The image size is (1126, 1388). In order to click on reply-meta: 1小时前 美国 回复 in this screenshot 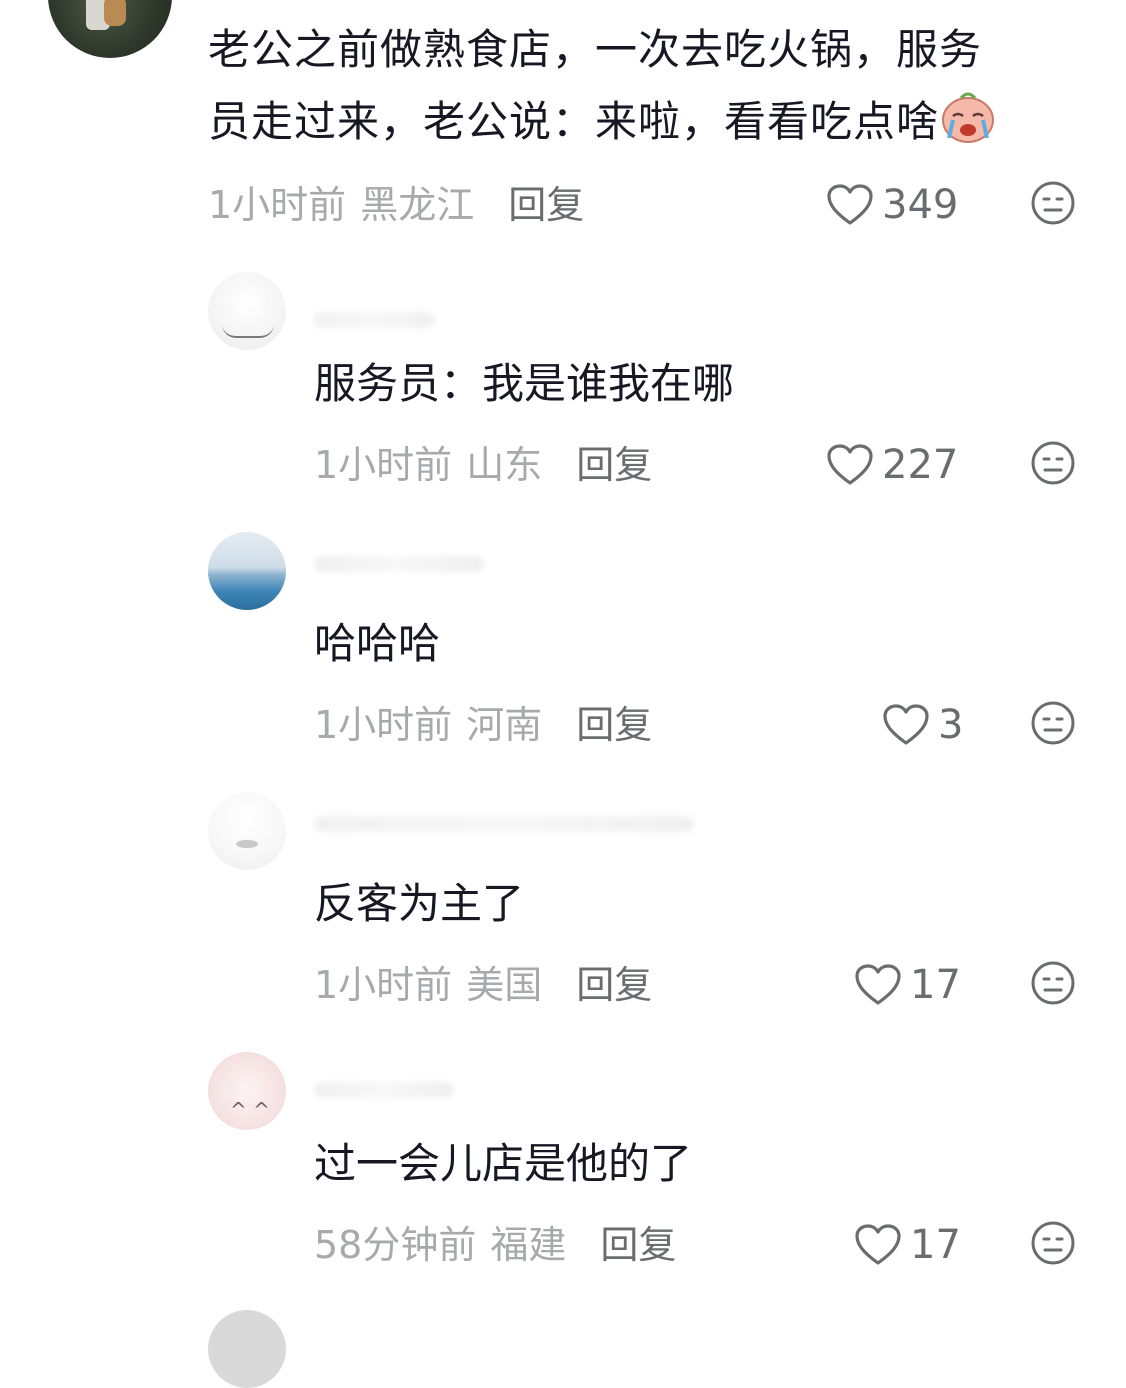, I will do `click(483, 981)`.